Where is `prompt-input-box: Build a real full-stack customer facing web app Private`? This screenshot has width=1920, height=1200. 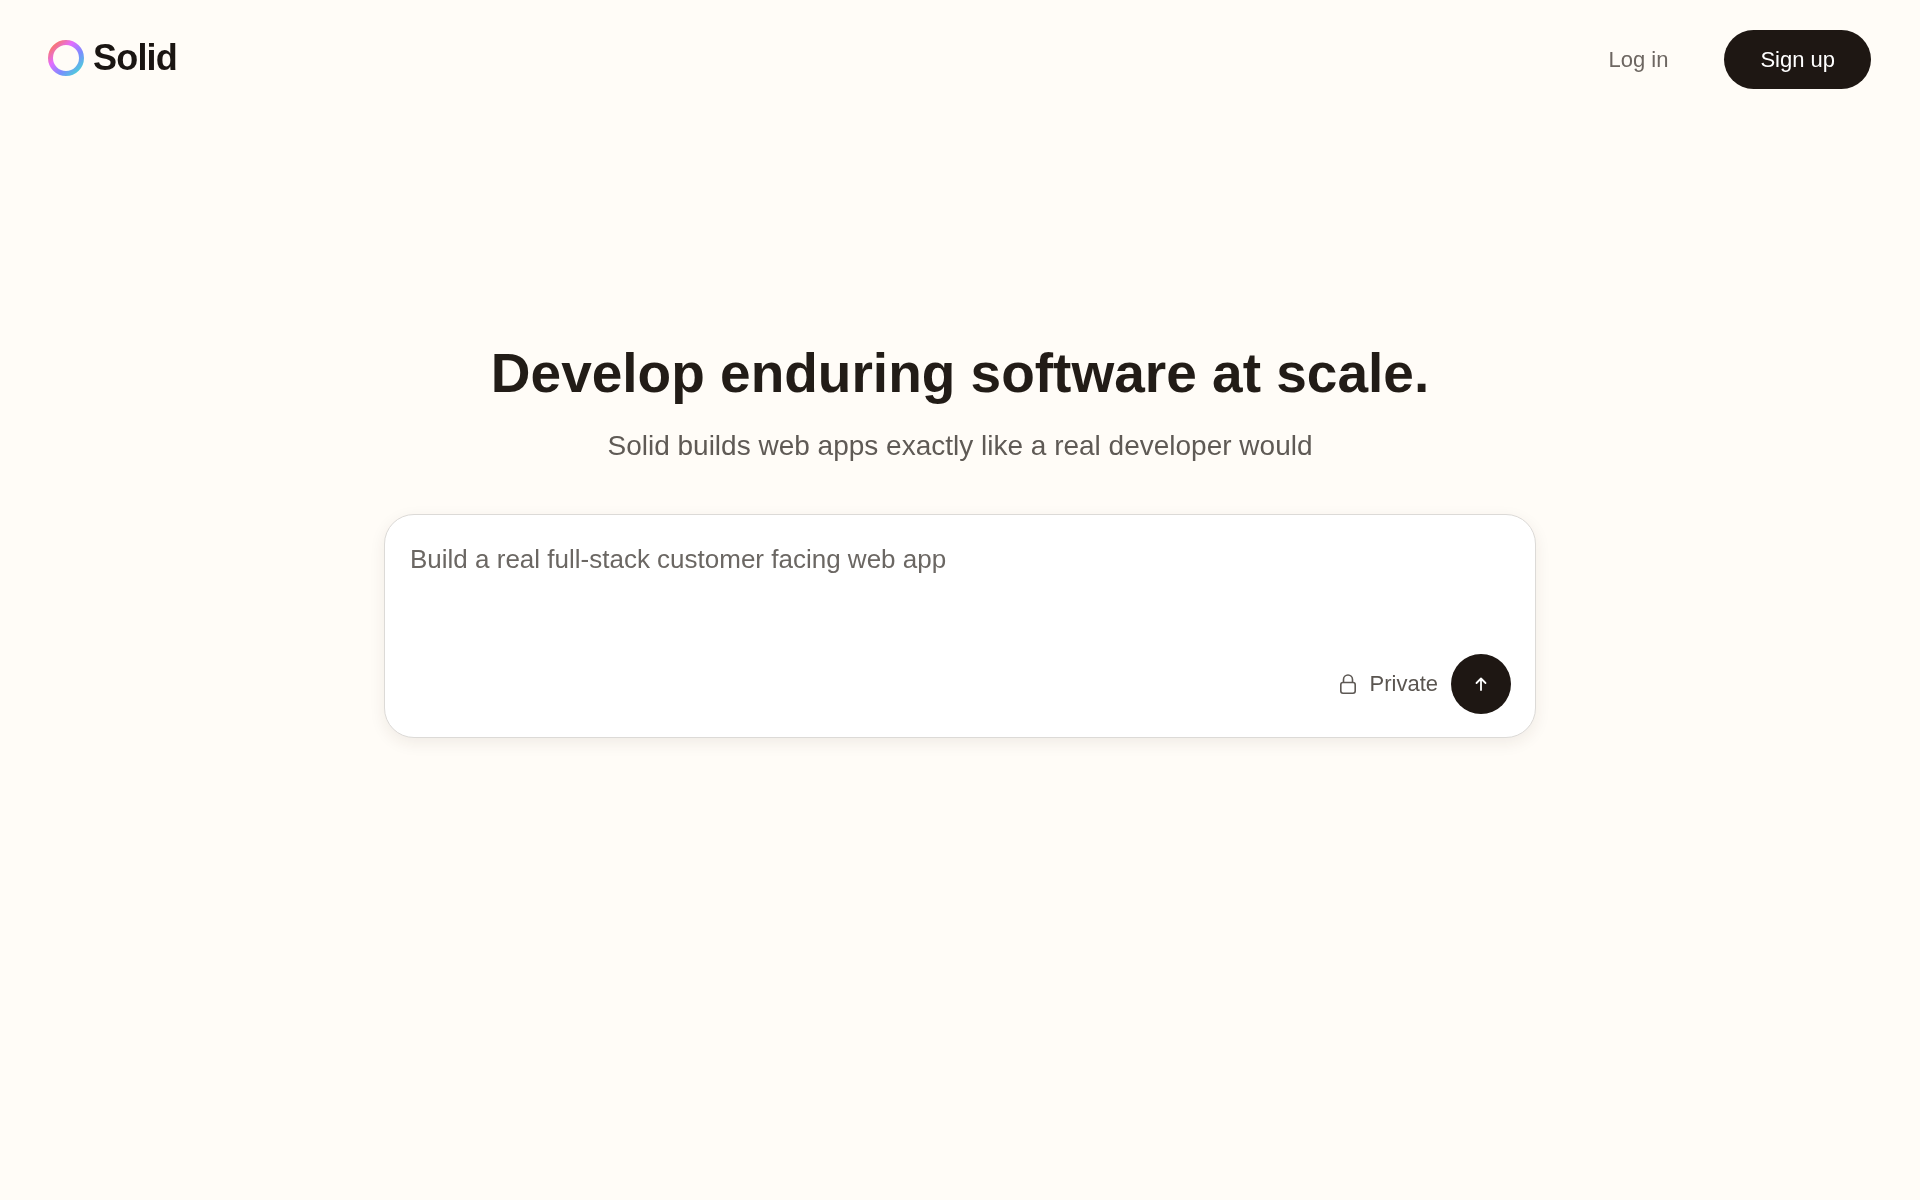 prompt-input-box: Build a real full-stack customer facing web app Private is located at coordinates (960, 626).